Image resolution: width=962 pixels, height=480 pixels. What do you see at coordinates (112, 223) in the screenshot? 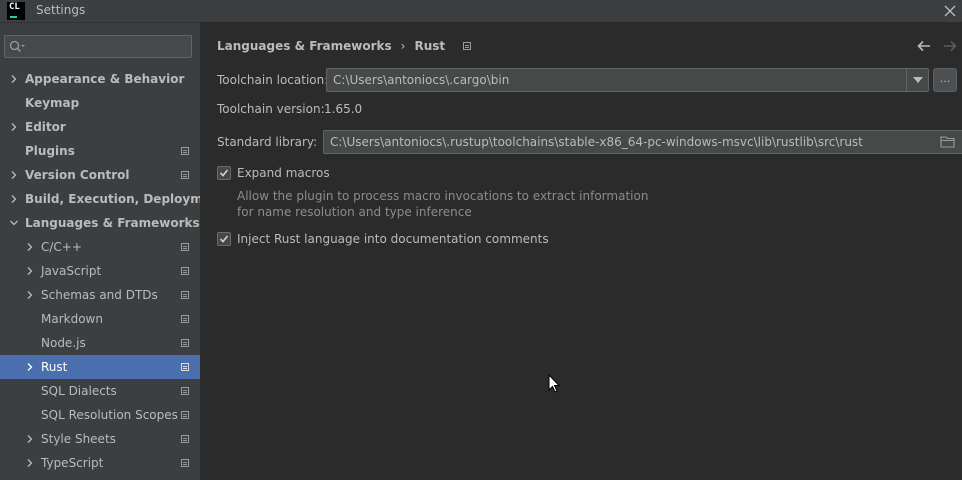
I see `sidebar-item-label: Languages & Frameworks` at bounding box center [112, 223].